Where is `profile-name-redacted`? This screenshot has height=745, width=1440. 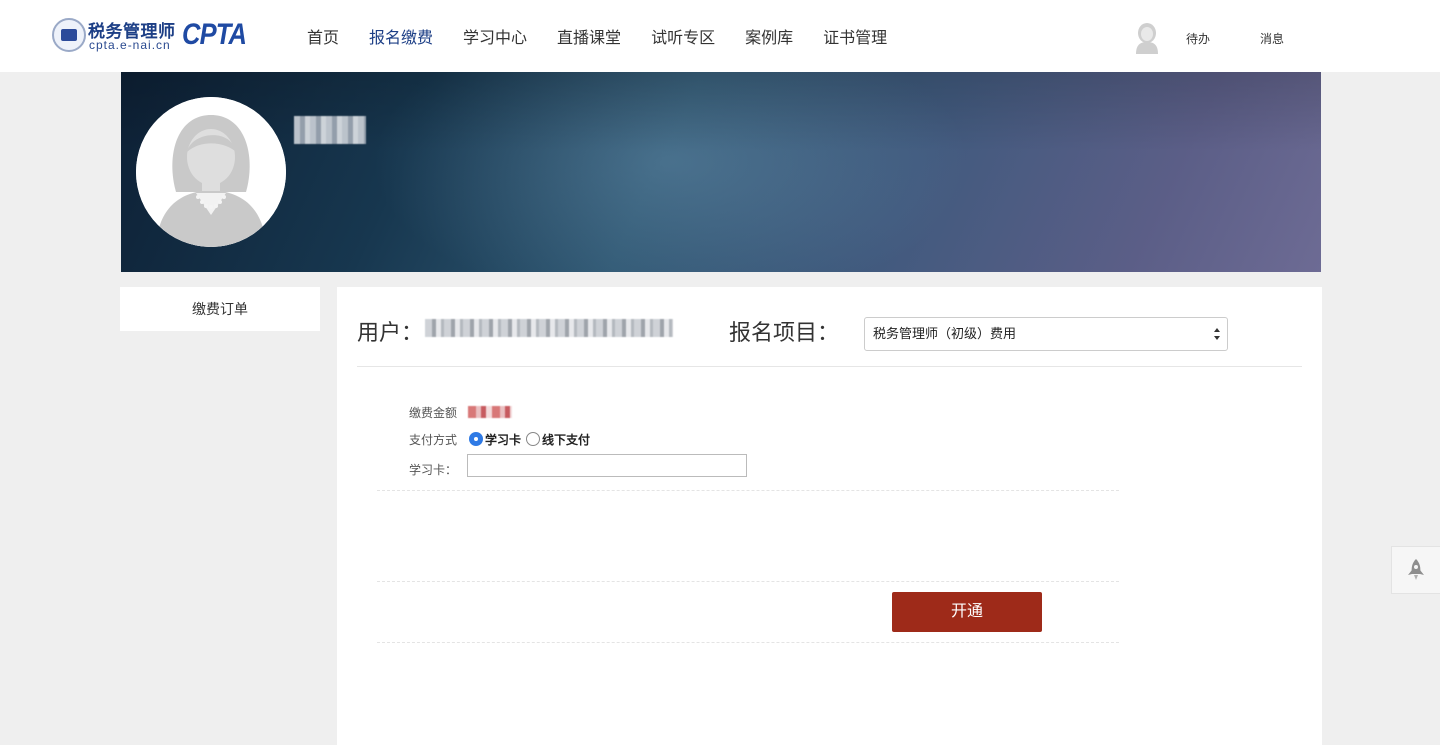 profile-name-redacted is located at coordinates (330, 130).